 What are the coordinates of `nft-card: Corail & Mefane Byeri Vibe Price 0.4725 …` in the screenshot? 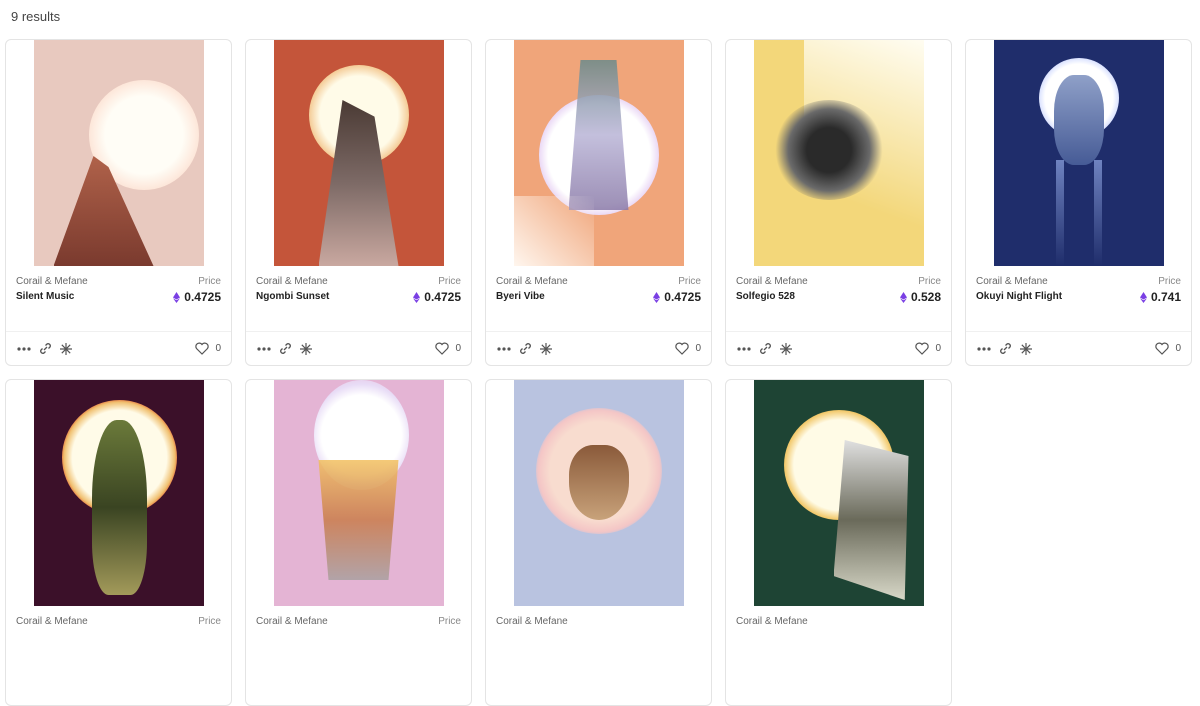 It's located at (598, 202).